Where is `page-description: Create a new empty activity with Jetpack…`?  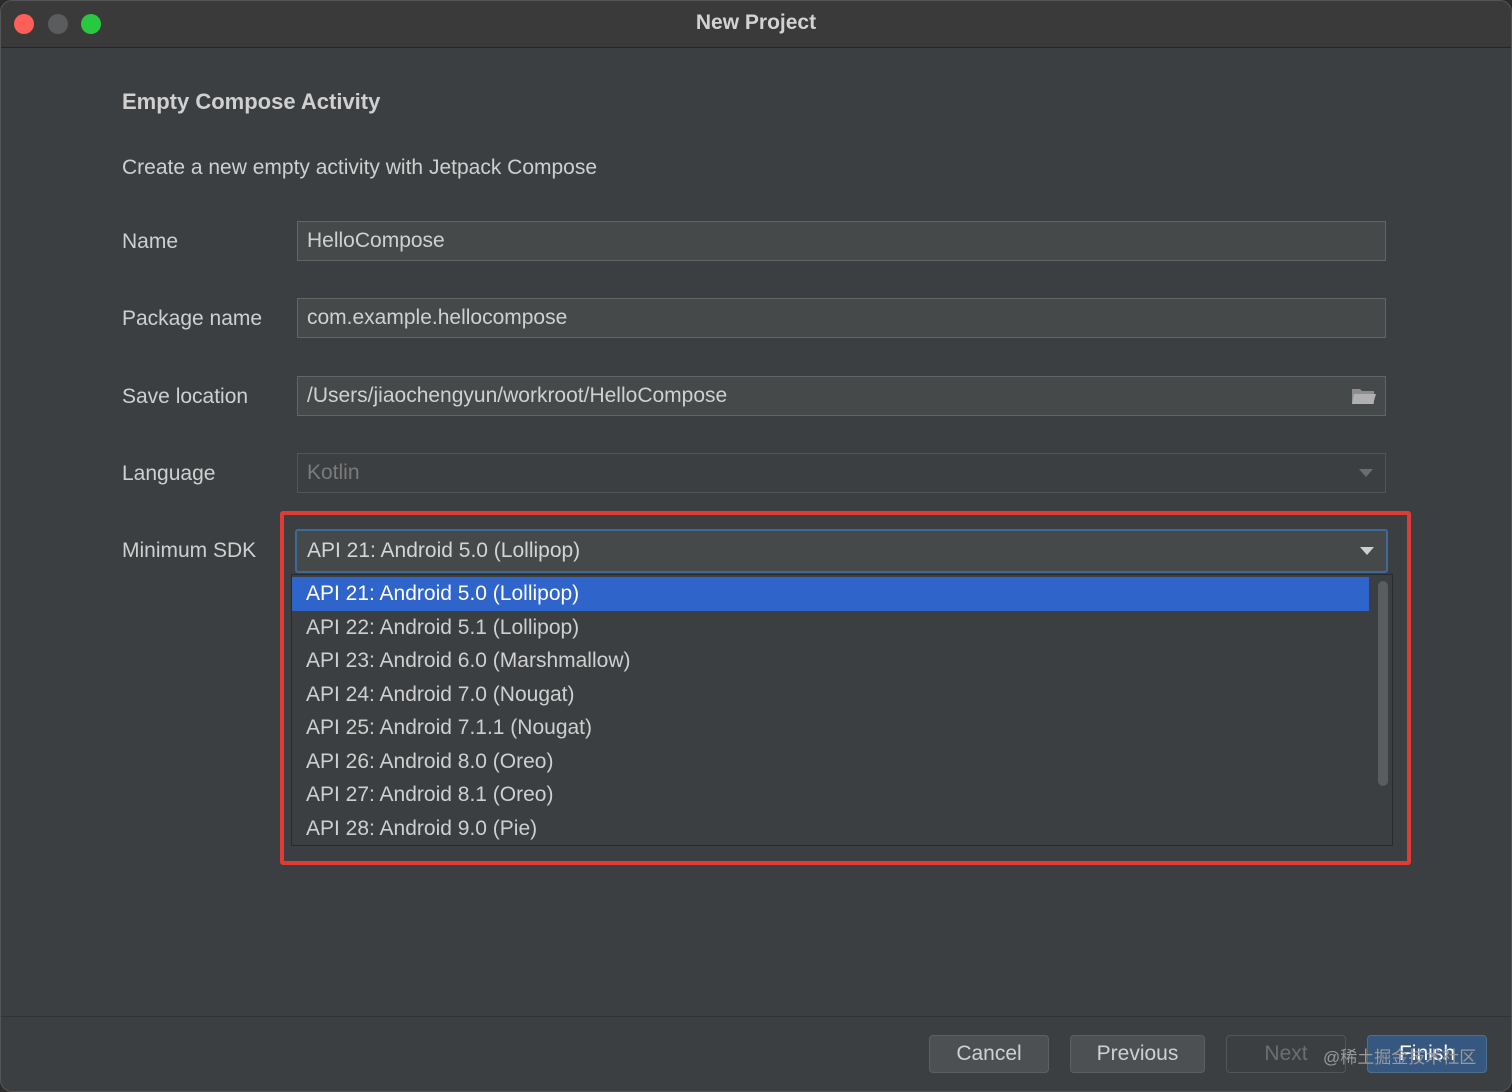
page-description: Create a new empty activity with Jetpack… is located at coordinates (360, 167).